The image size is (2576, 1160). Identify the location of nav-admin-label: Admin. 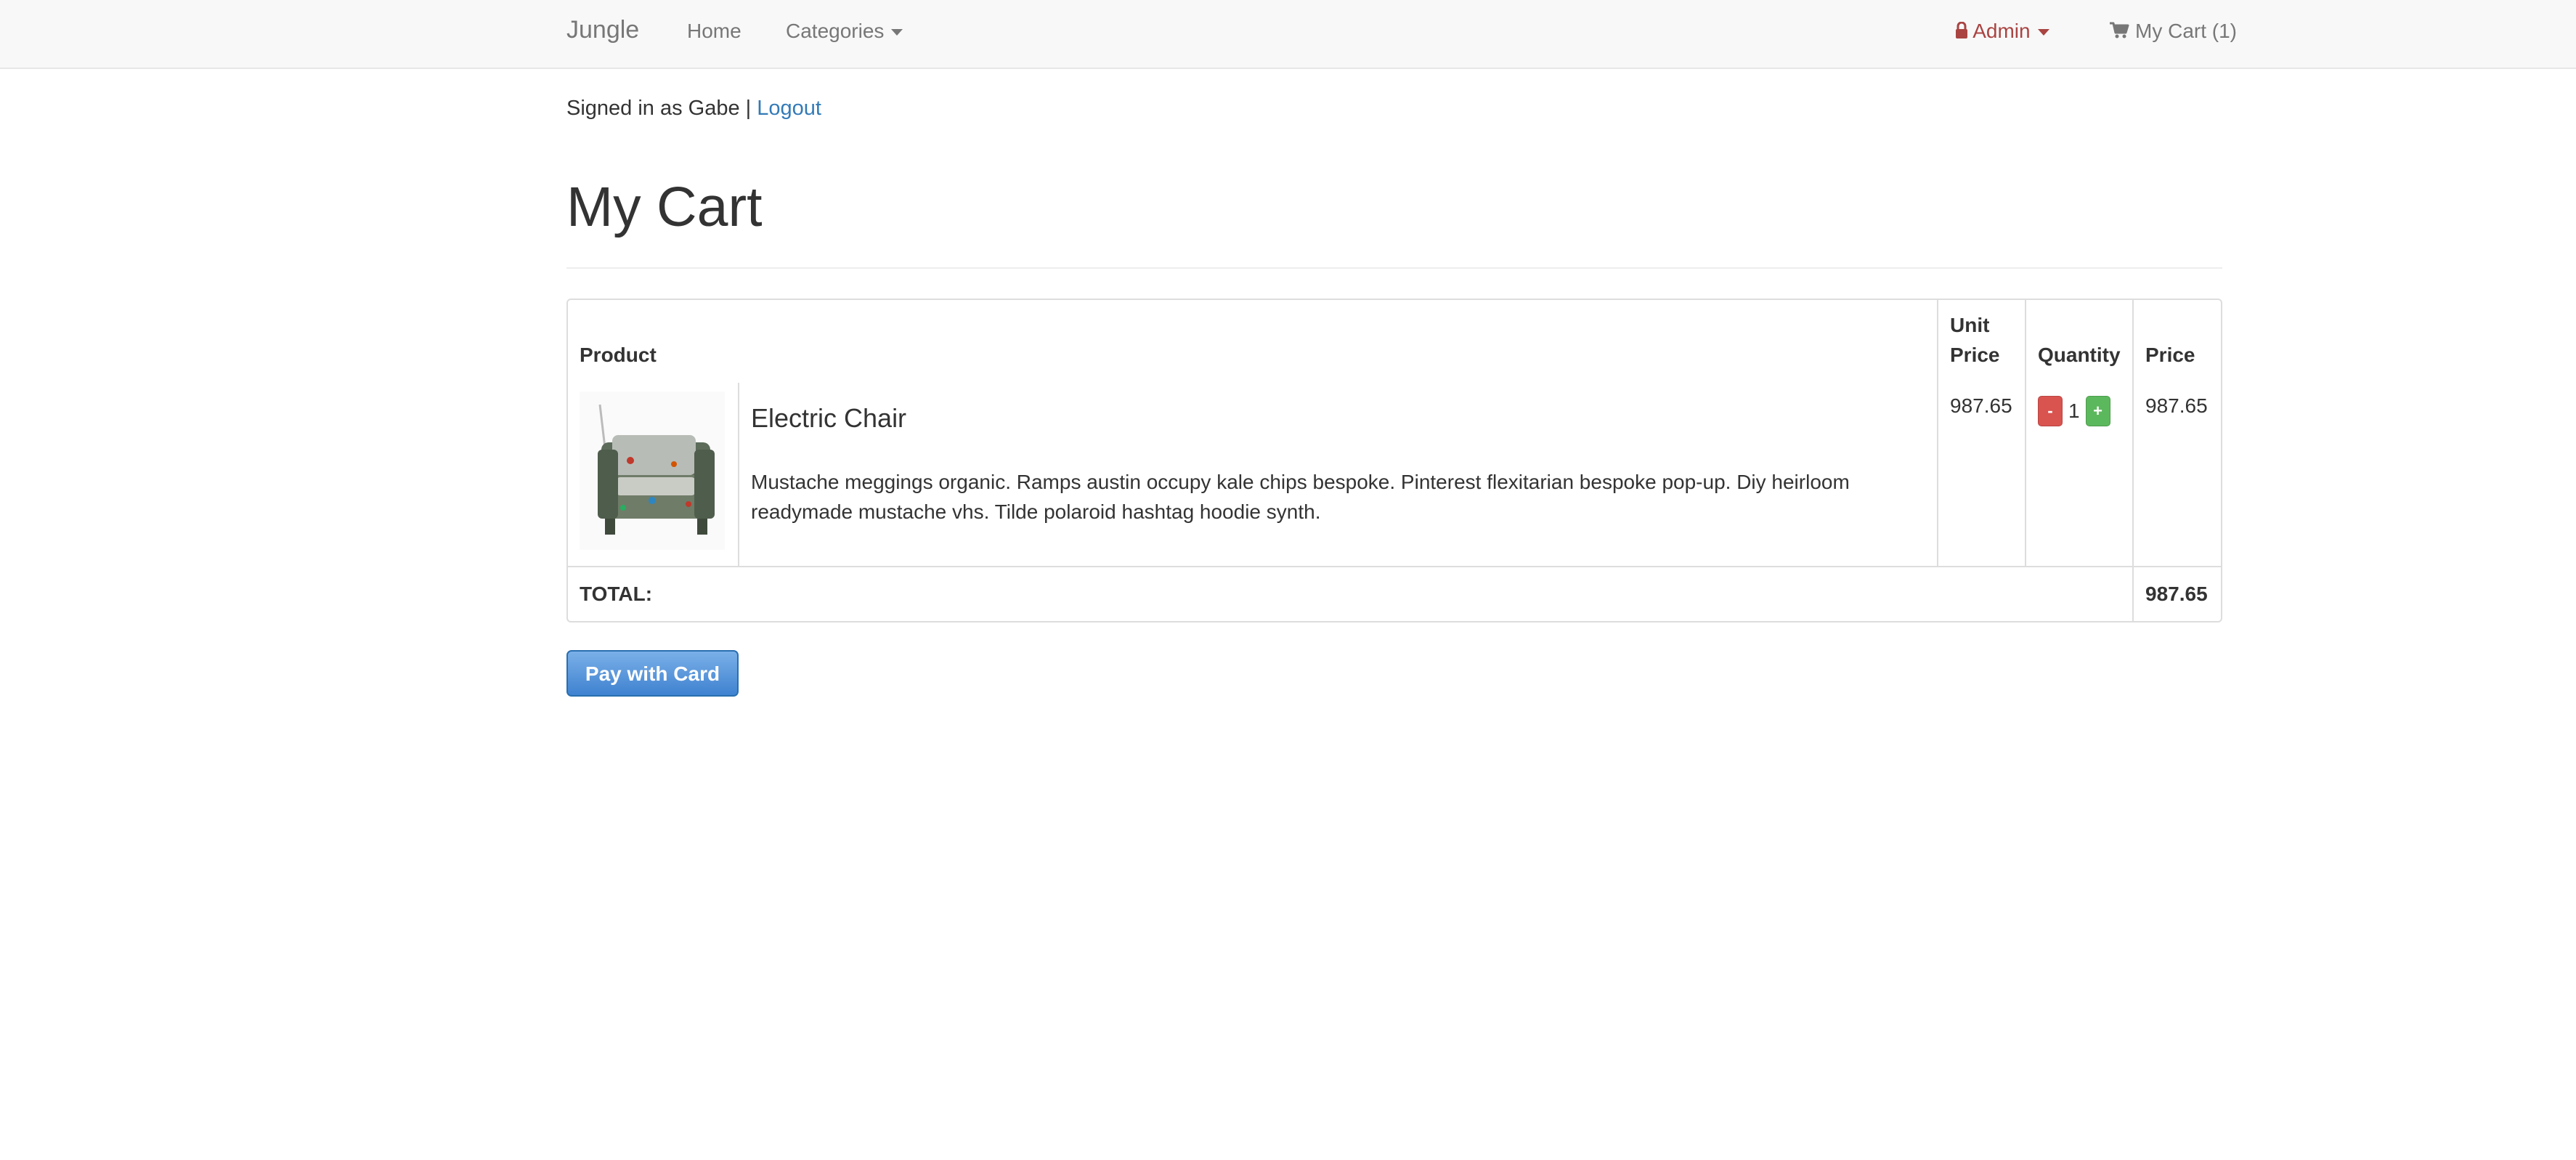
(2002, 31).